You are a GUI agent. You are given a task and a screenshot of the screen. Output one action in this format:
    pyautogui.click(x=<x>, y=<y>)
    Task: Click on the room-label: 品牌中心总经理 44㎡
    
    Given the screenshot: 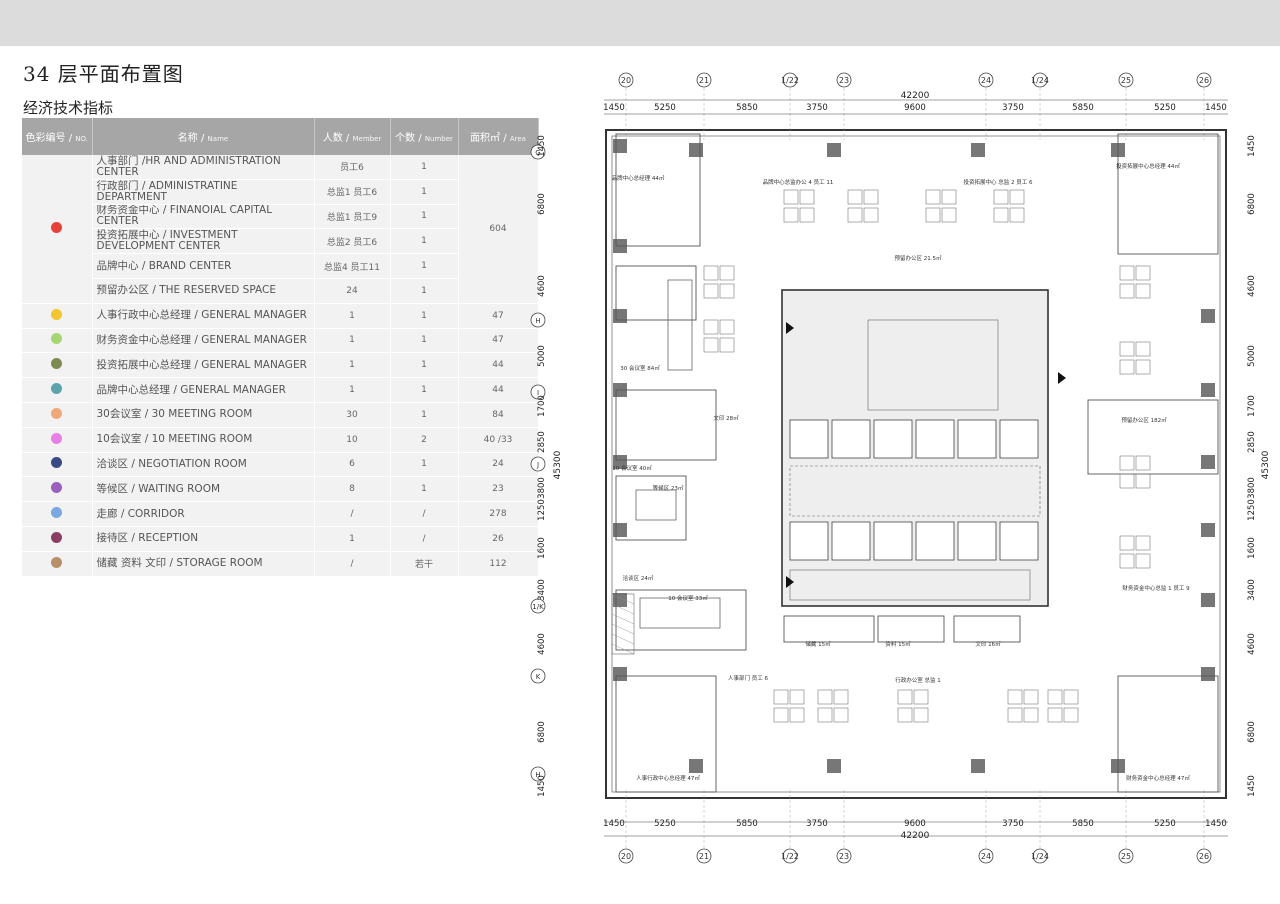 What is the action you would take?
    pyautogui.click(x=638, y=178)
    